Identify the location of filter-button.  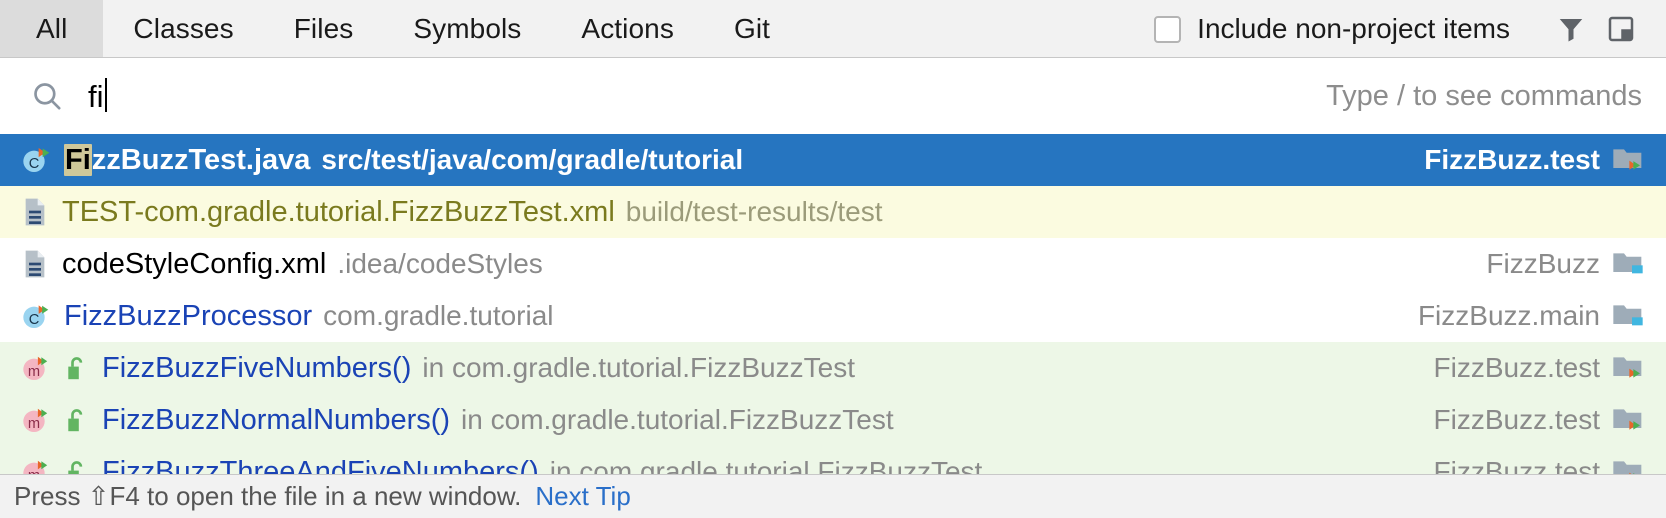
(1571, 29).